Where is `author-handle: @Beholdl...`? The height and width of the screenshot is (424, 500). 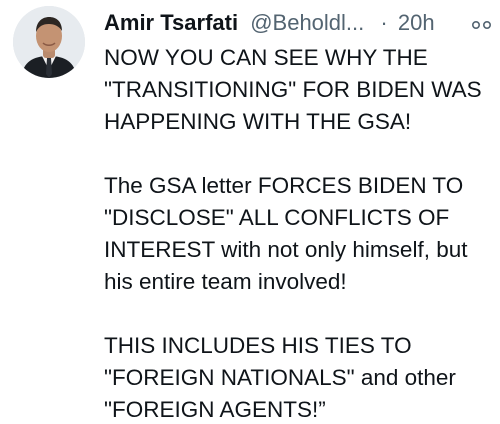 author-handle: @Beholdl... is located at coordinates (307, 22).